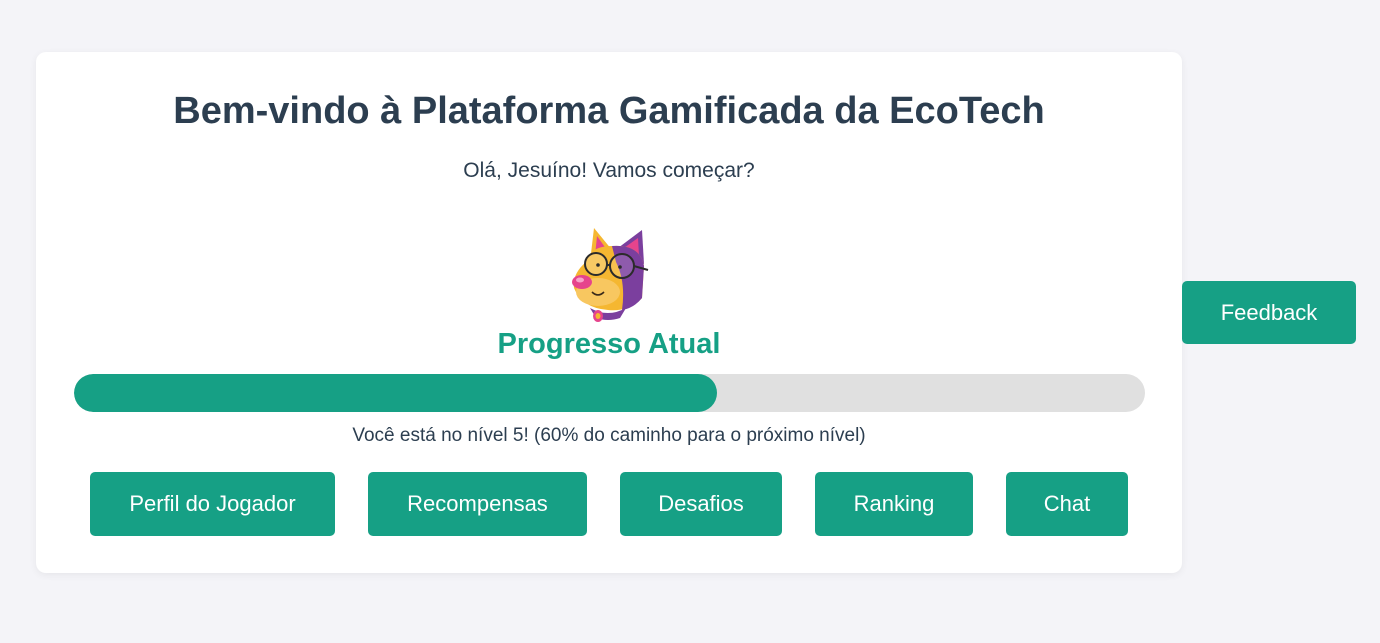  I want to click on player-profile-button: Perfil do Jogador, so click(212, 504).